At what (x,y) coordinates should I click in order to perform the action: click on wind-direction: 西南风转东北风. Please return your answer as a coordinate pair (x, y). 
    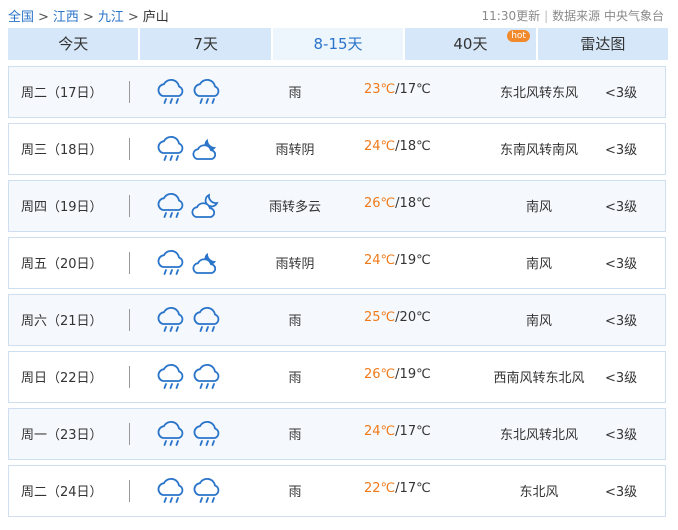
    Looking at the image, I should click on (539, 378).